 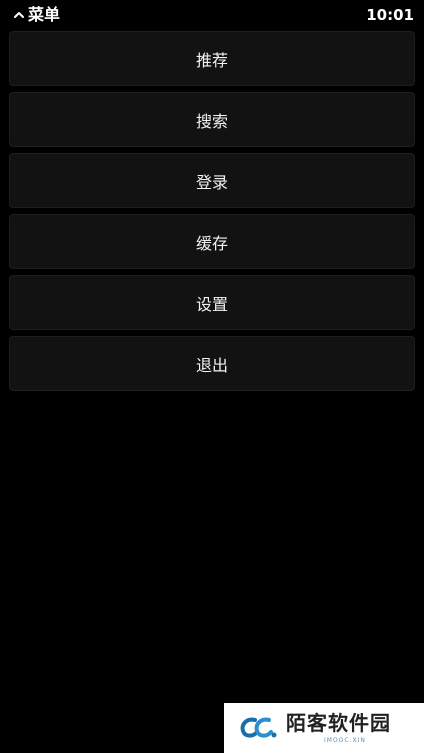 What do you see at coordinates (212, 58) in the screenshot?
I see `menu-item-recommend: 推荐` at bounding box center [212, 58].